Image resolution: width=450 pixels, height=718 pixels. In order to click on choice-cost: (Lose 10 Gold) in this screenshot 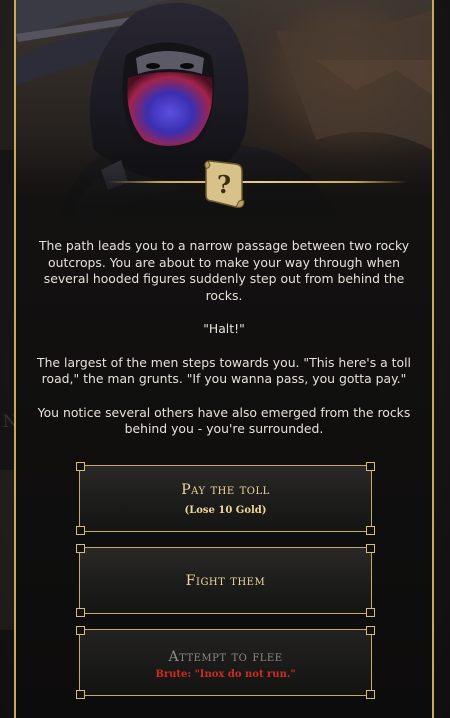, I will do `click(225, 510)`.